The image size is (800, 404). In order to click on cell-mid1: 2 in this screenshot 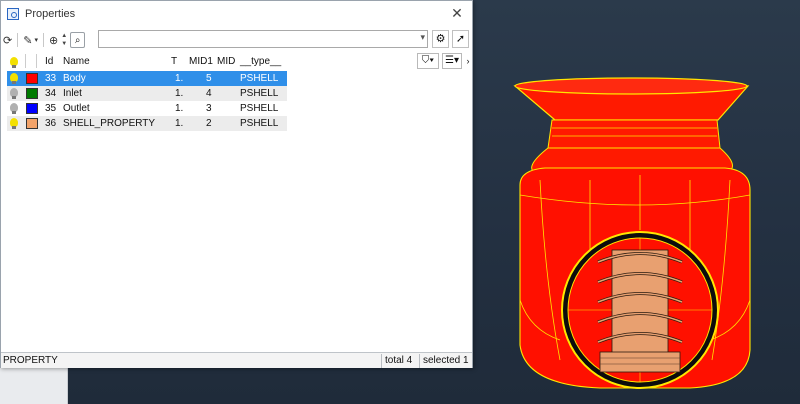, I will do `click(209, 123)`.